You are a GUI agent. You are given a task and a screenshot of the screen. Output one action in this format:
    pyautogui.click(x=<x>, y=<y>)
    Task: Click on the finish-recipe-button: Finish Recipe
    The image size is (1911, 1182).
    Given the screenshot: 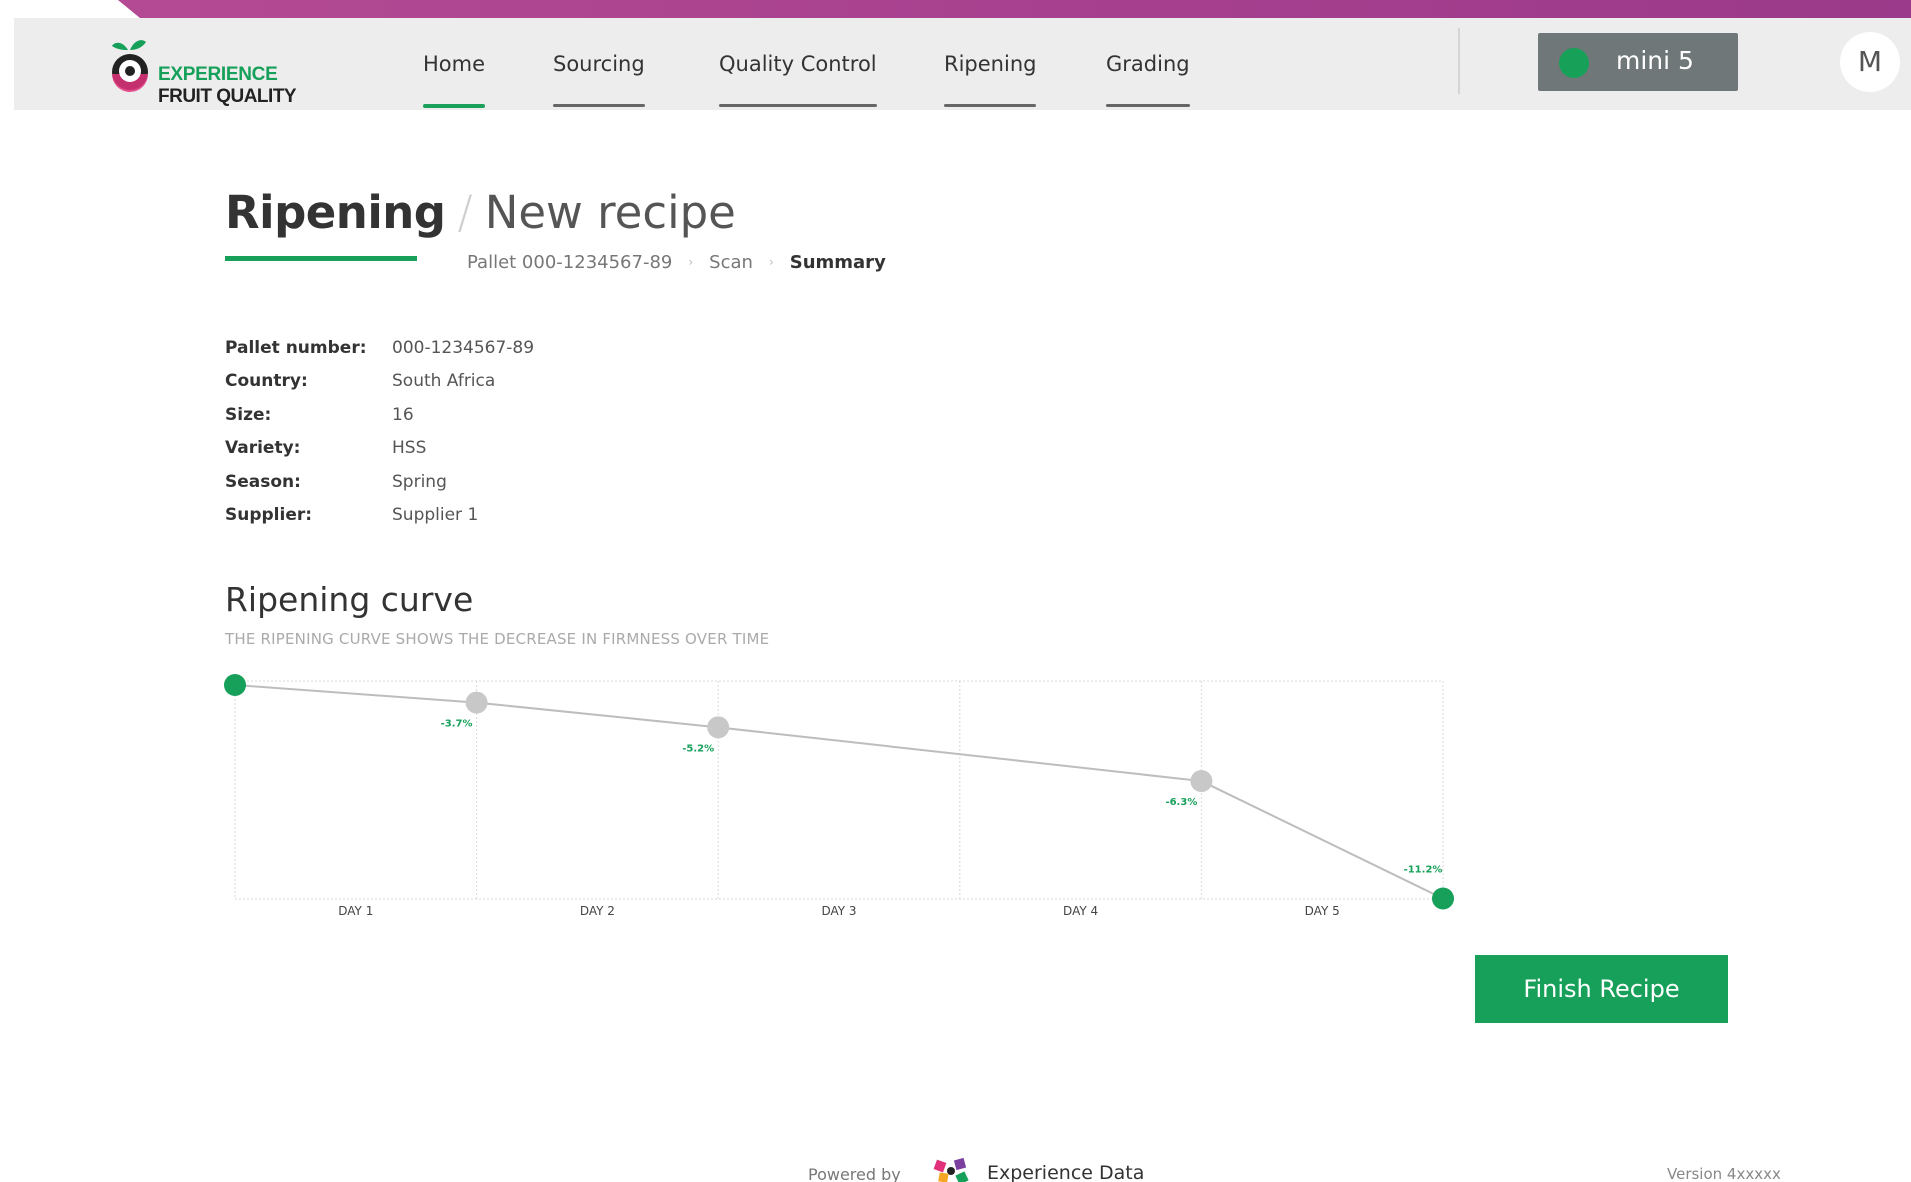 What is the action you would take?
    pyautogui.click(x=1601, y=989)
    